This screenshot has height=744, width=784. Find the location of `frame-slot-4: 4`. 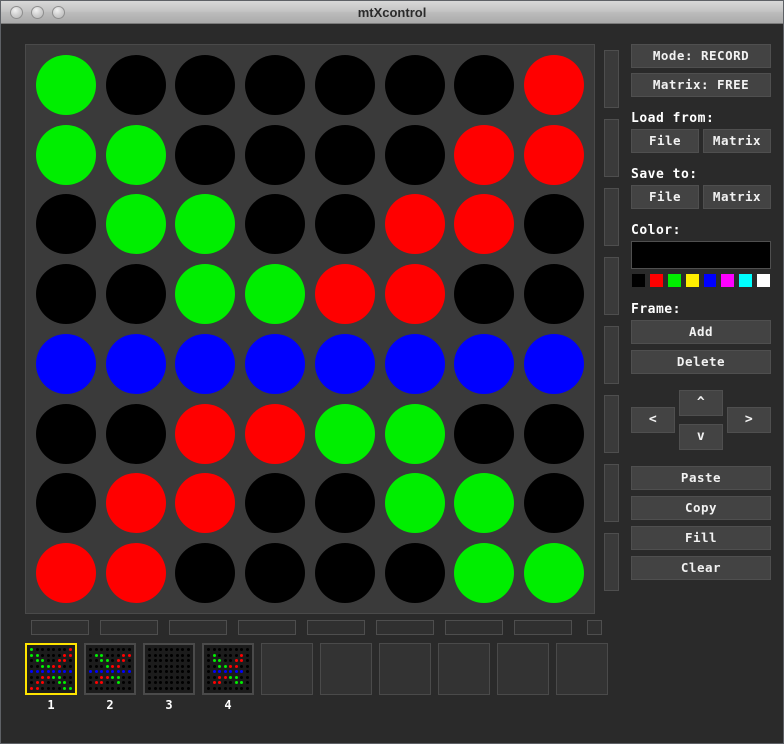

frame-slot-4: 4 is located at coordinates (228, 677).